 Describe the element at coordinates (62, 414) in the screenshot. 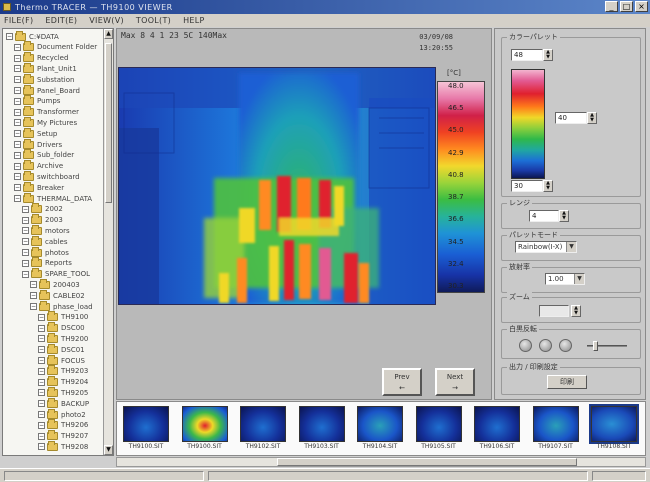

I see `tree-item: − photo2` at that location.